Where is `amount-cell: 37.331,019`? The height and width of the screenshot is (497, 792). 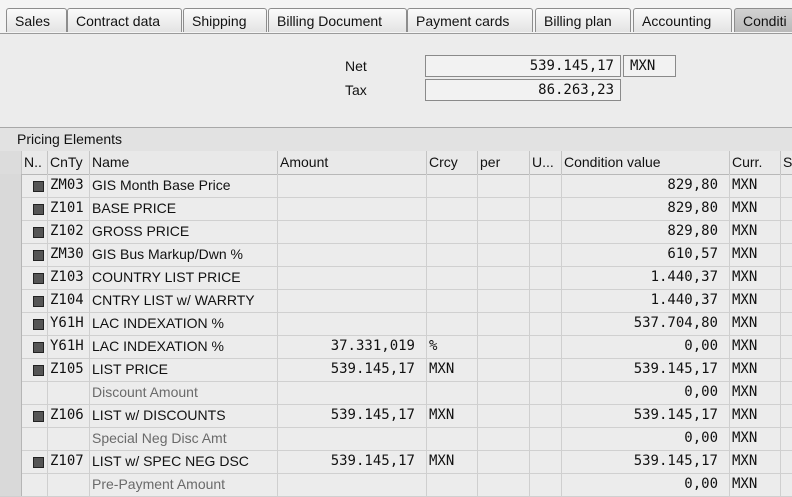
amount-cell: 37.331,019 is located at coordinates (352, 346).